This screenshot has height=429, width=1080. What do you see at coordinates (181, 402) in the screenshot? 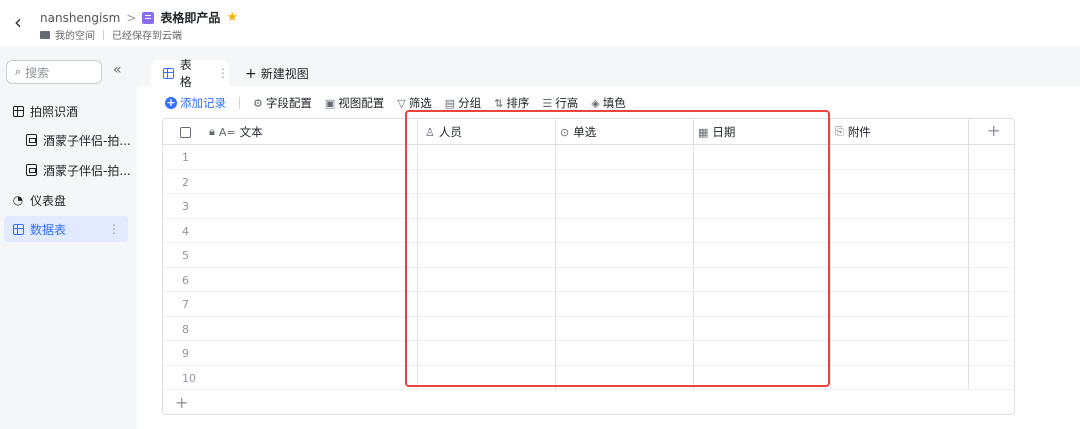
I see `add-row-button: +` at bounding box center [181, 402].